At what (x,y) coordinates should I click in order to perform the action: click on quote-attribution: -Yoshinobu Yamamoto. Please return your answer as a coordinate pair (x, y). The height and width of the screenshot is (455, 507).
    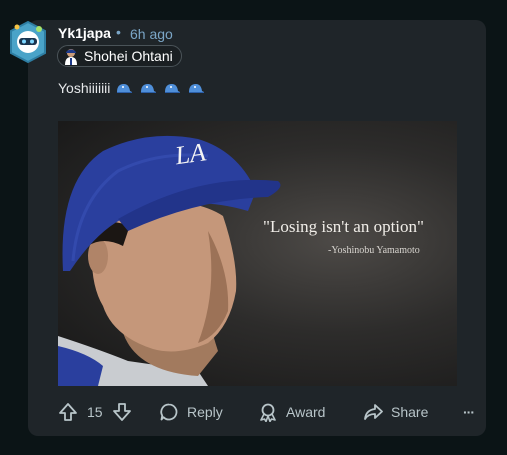
    Looking at the image, I should click on (374, 250).